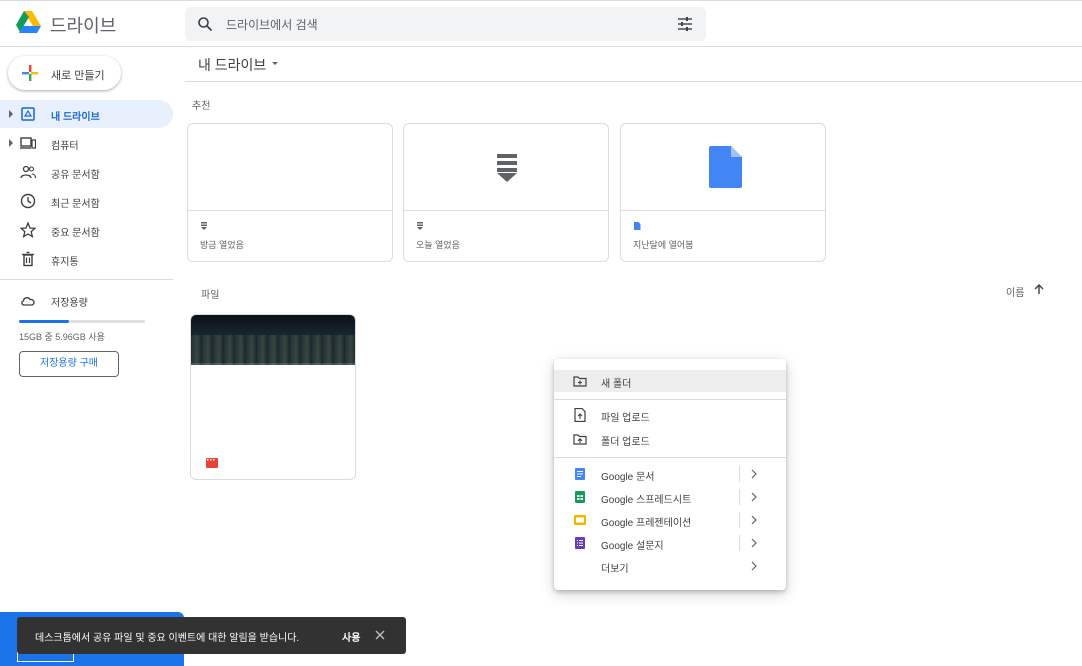  Describe the element at coordinates (78, 76) in the screenshot. I see `new-button-label: 새로 만들기` at that location.